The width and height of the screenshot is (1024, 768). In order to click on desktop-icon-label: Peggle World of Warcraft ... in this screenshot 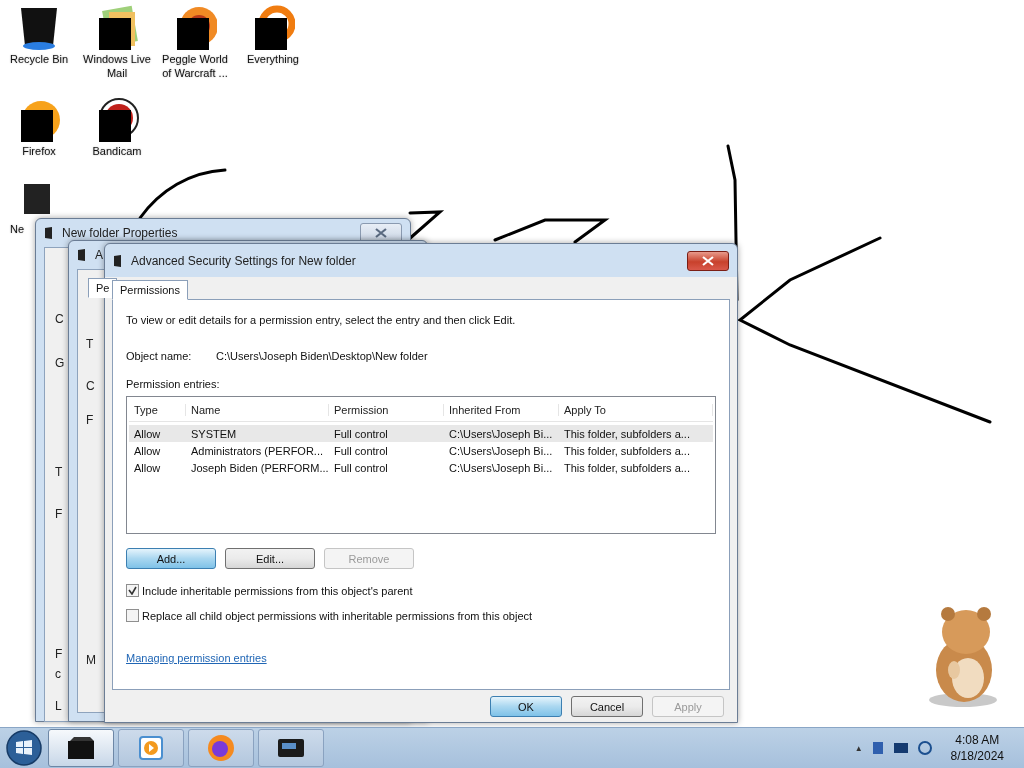, I will do `click(195, 66)`.